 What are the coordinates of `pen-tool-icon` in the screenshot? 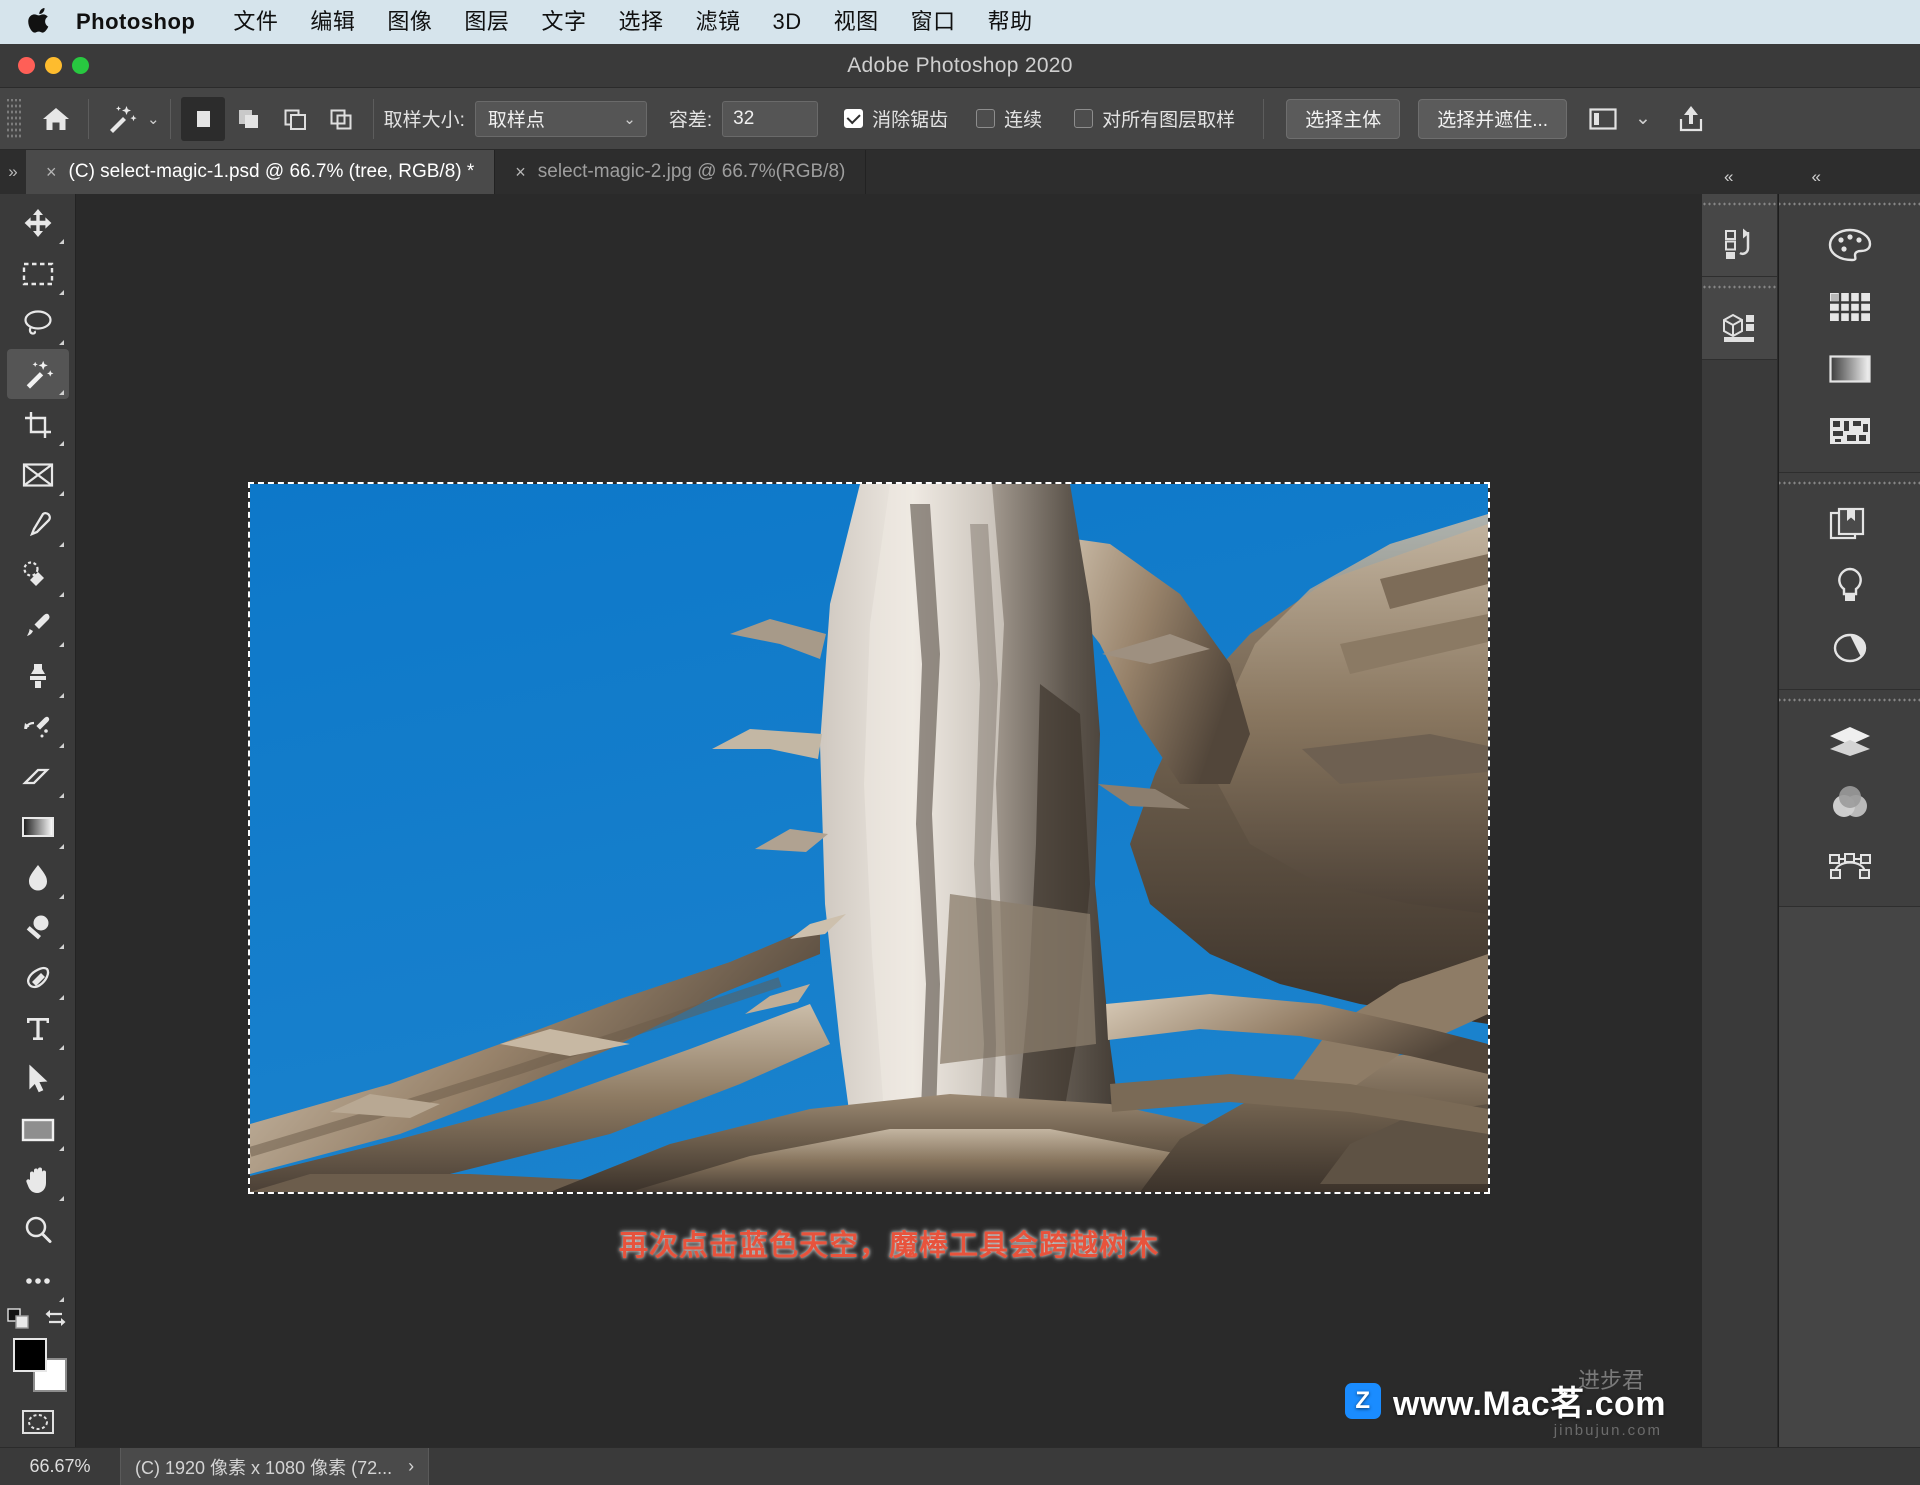 It's located at (38, 978).